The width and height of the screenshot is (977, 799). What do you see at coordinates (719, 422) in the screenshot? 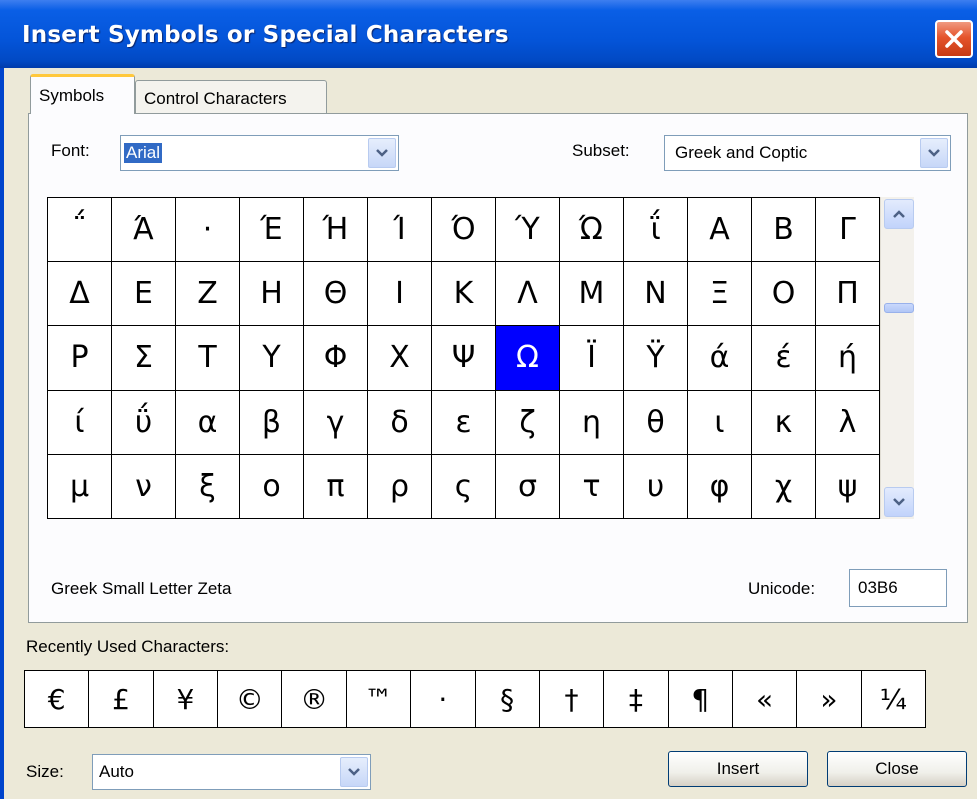
I see `symbol-cell: ι` at bounding box center [719, 422].